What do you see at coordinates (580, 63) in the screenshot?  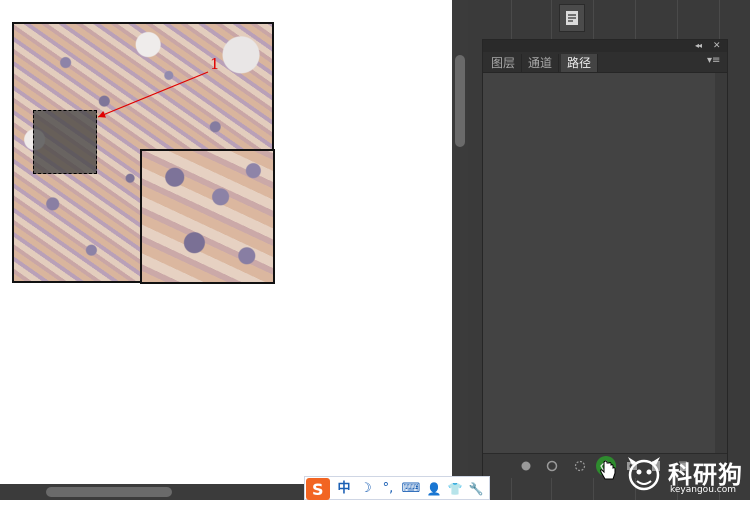 I see `tab-paths: 路径` at bounding box center [580, 63].